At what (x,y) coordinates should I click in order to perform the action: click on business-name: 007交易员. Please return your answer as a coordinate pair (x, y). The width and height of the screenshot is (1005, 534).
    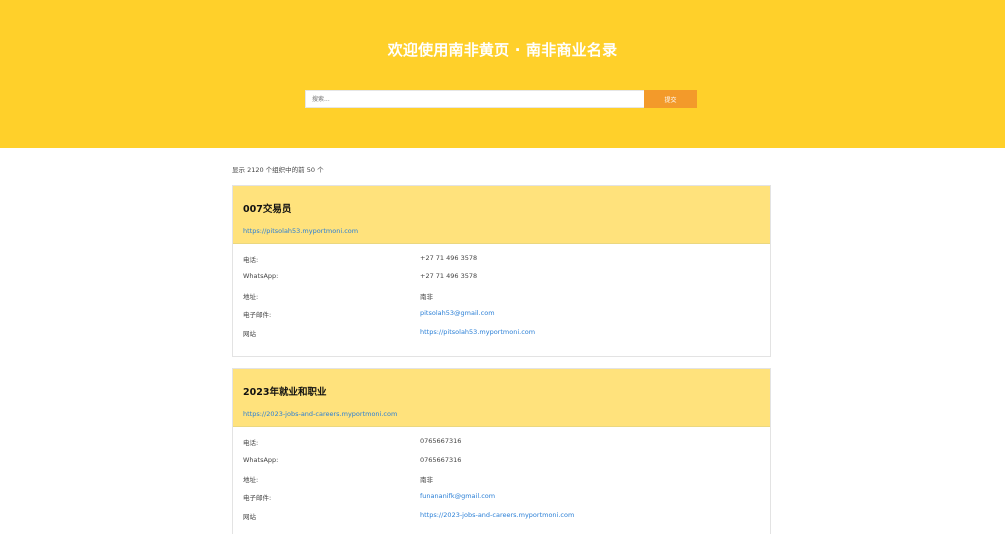
    Looking at the image, I should click on (267, 208).